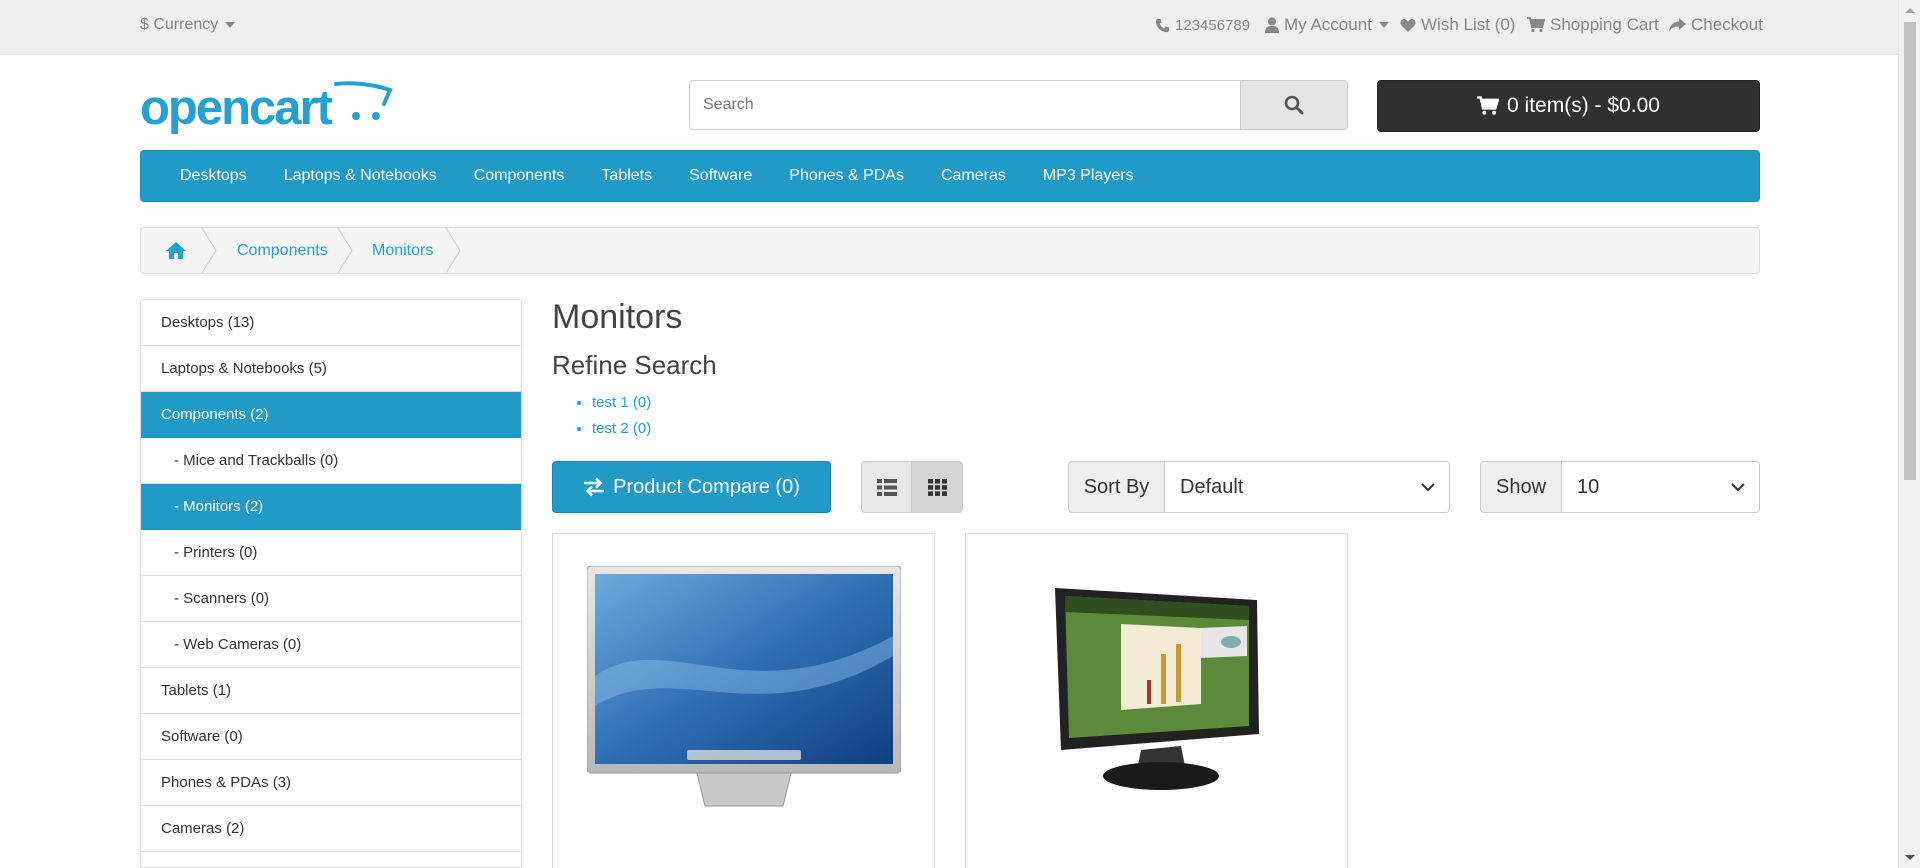 The image size is (1920, 868). I want to click on product-image-samsung-syncmaster, so click(1158, 689).